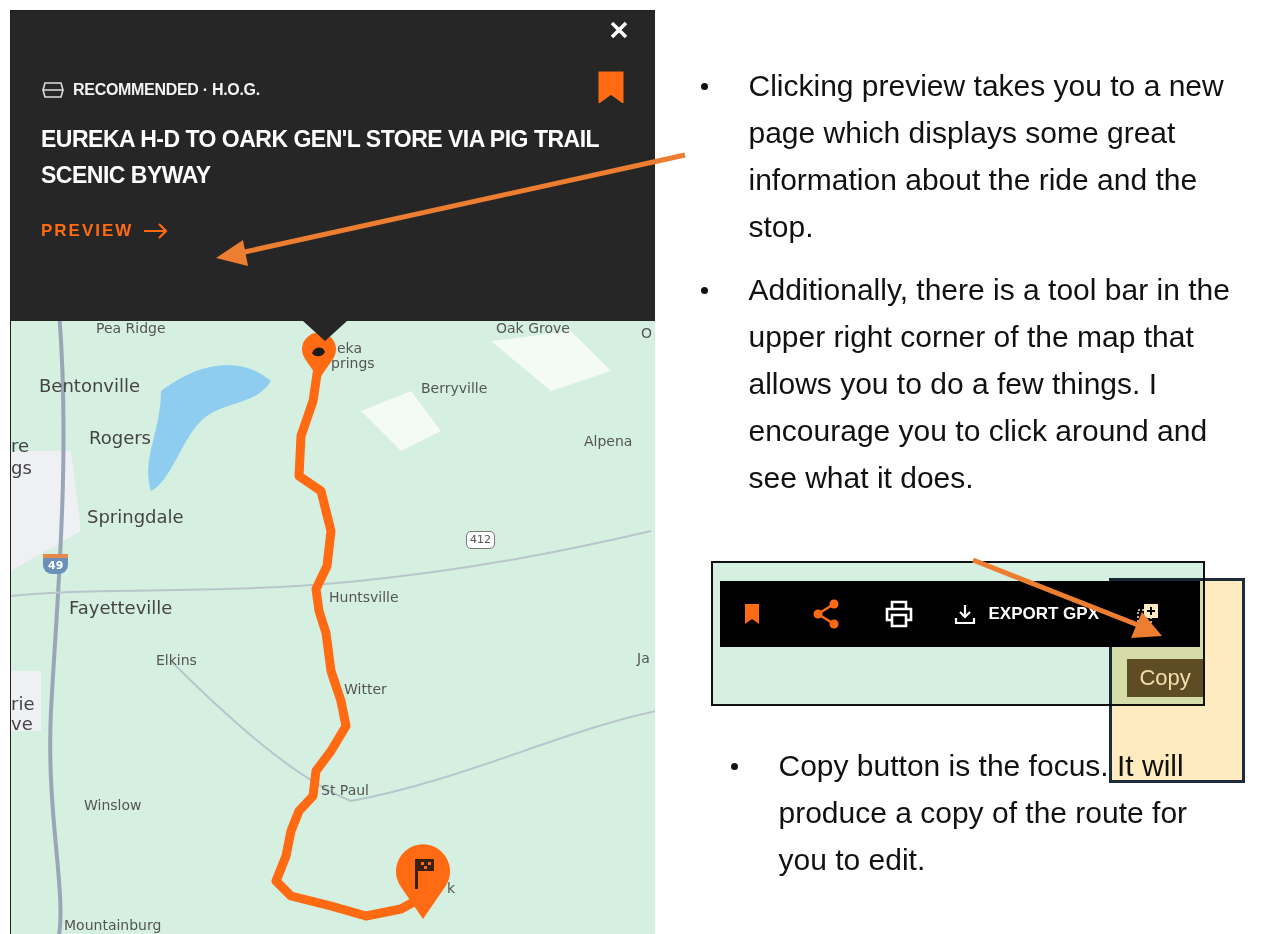  What do you see at coordinates (23, 704) in the screenshot?
I see `place-label: rie` at bounding box center [23, 704].